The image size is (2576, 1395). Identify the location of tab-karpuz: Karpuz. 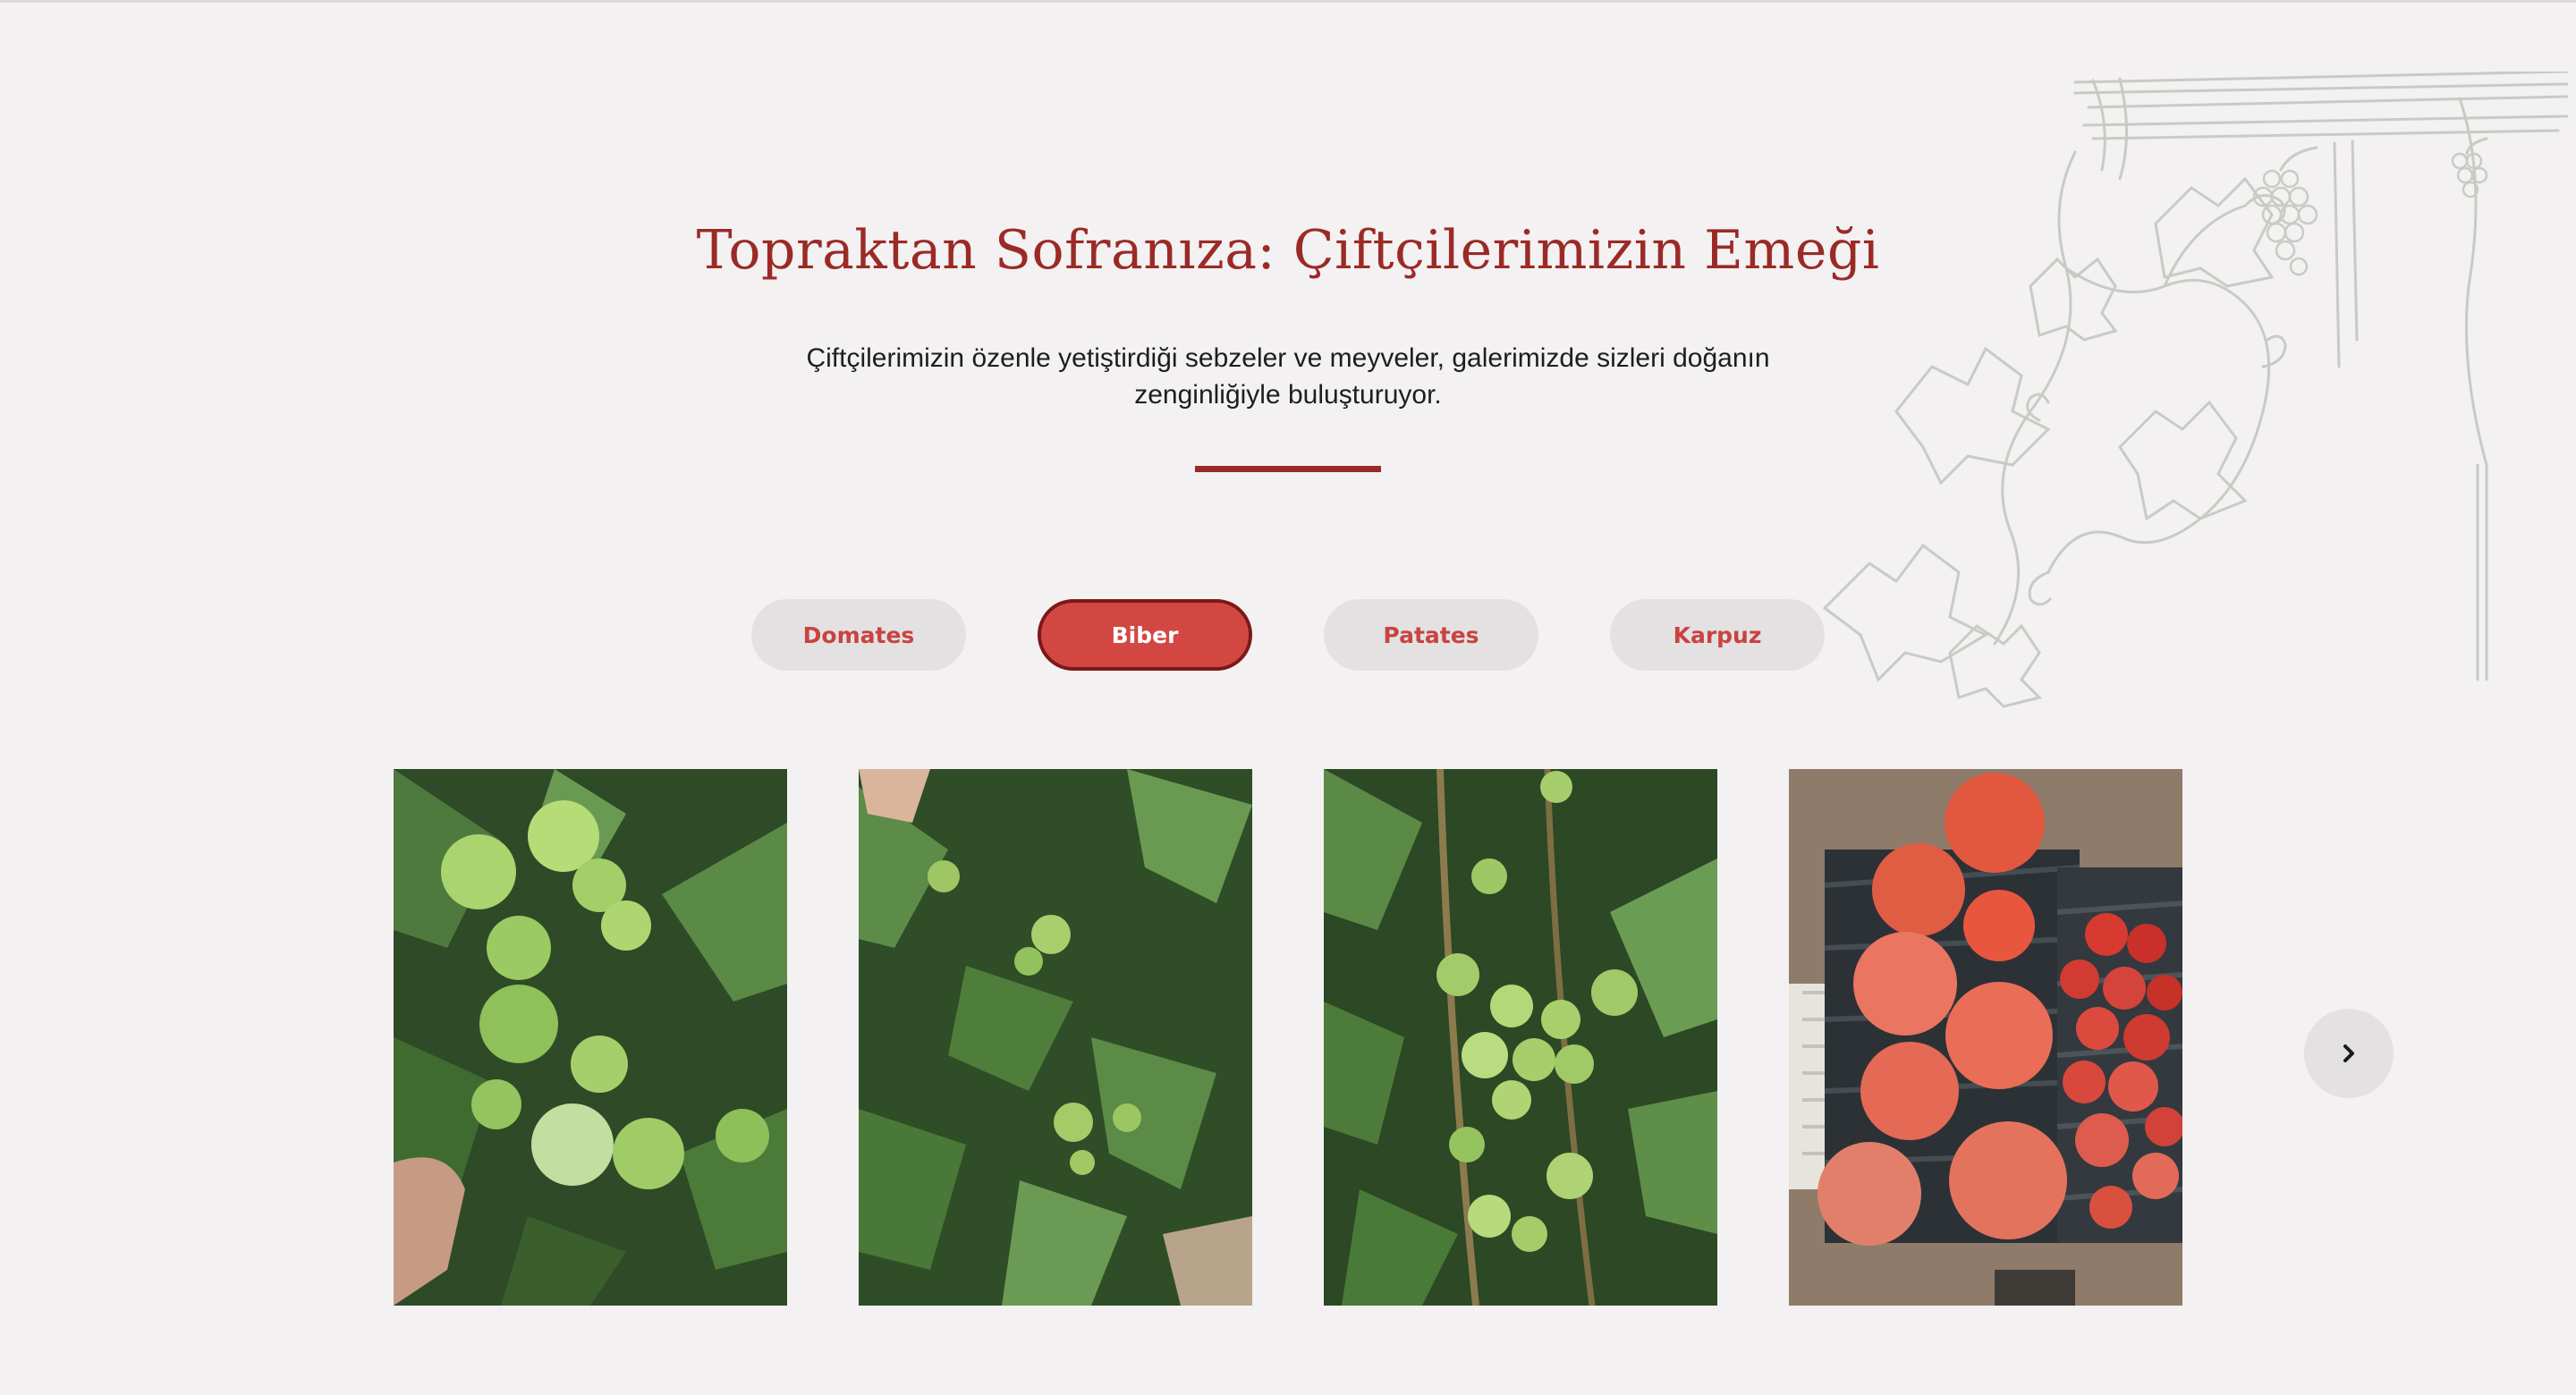
(1717, 635).